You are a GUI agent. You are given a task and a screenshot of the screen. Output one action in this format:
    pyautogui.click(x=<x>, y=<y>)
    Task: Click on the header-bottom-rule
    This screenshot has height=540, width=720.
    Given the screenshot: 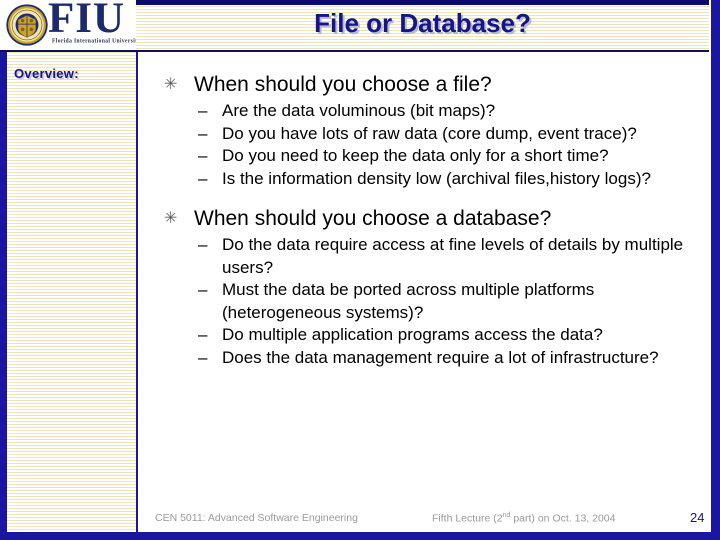 What is the action you would take?
    pyautogui.click(x=355, y=51)
    